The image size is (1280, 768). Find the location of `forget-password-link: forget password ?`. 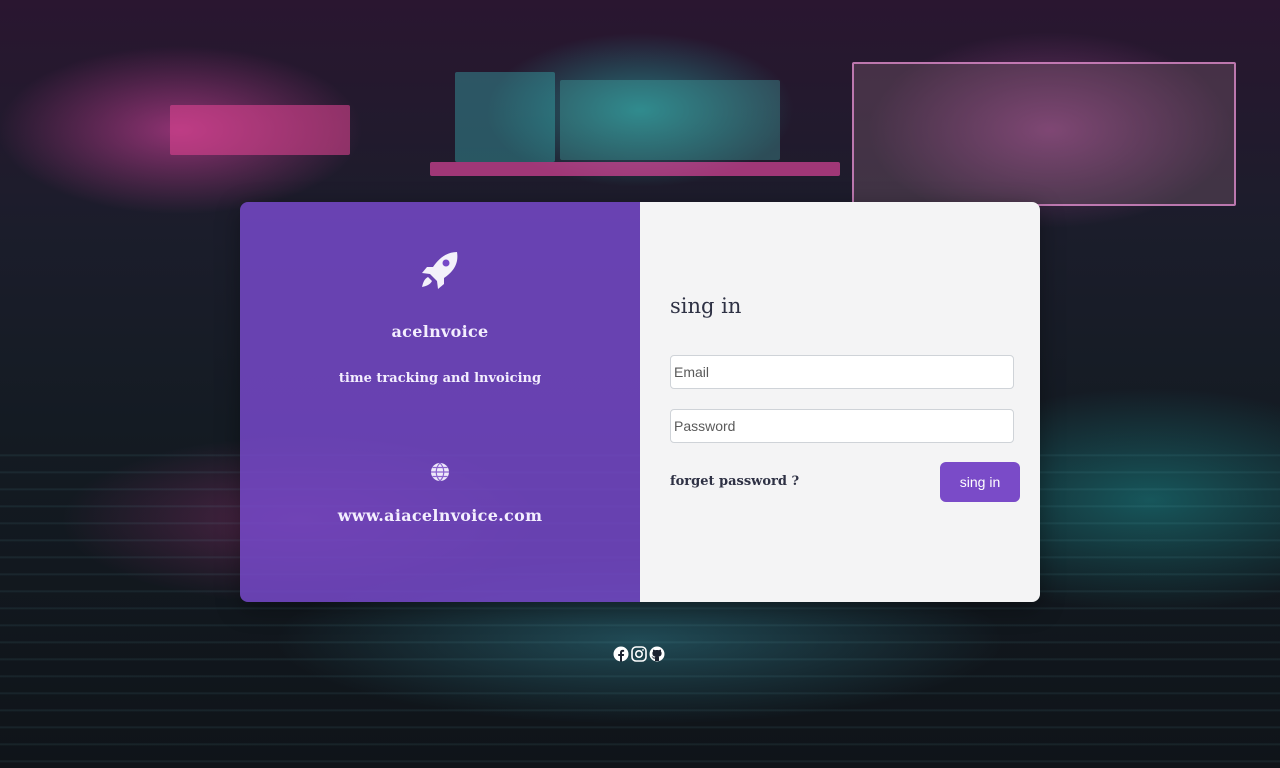

forget-password-link: forget password ? is located at coordinates (734, 481).